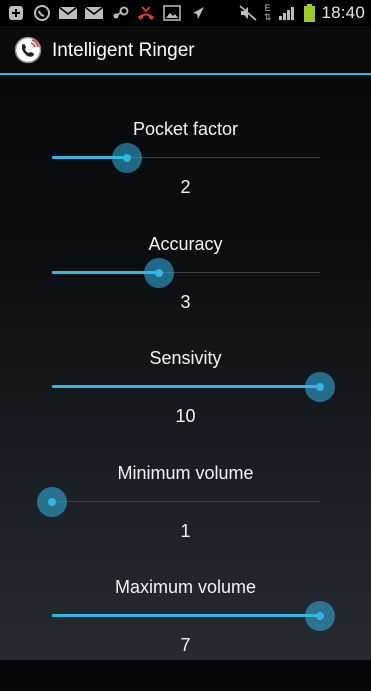  What do you see at coordinates (185, 531) in the screenshot?
I see `setting-value: 1` at bounding box center [185, 531].